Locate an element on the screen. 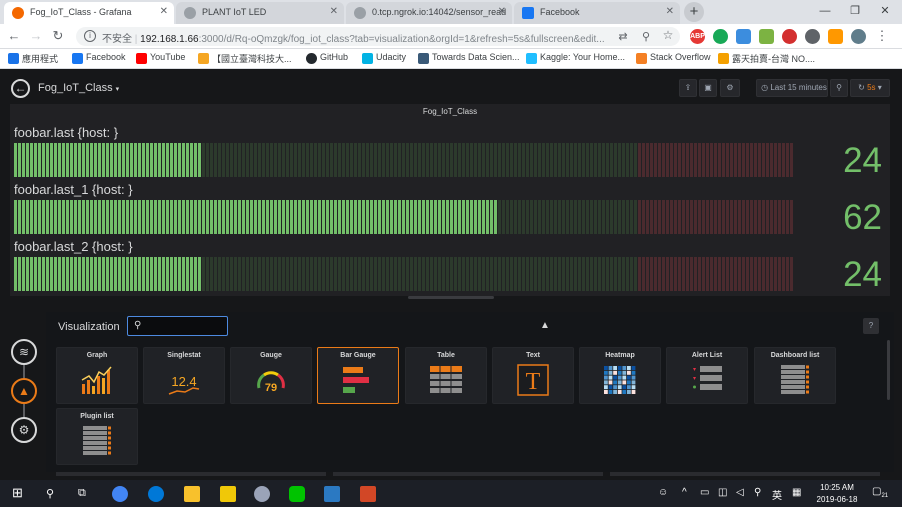 Image resolution: width=902 pixels, height=507 pixels. bookmark-youtube: YouTube is located at coordinates (160, 58).